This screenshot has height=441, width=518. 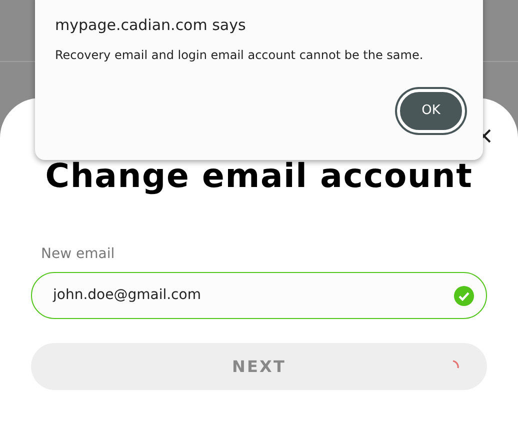 I want to click on check-icon, so click(x=464, y=296).